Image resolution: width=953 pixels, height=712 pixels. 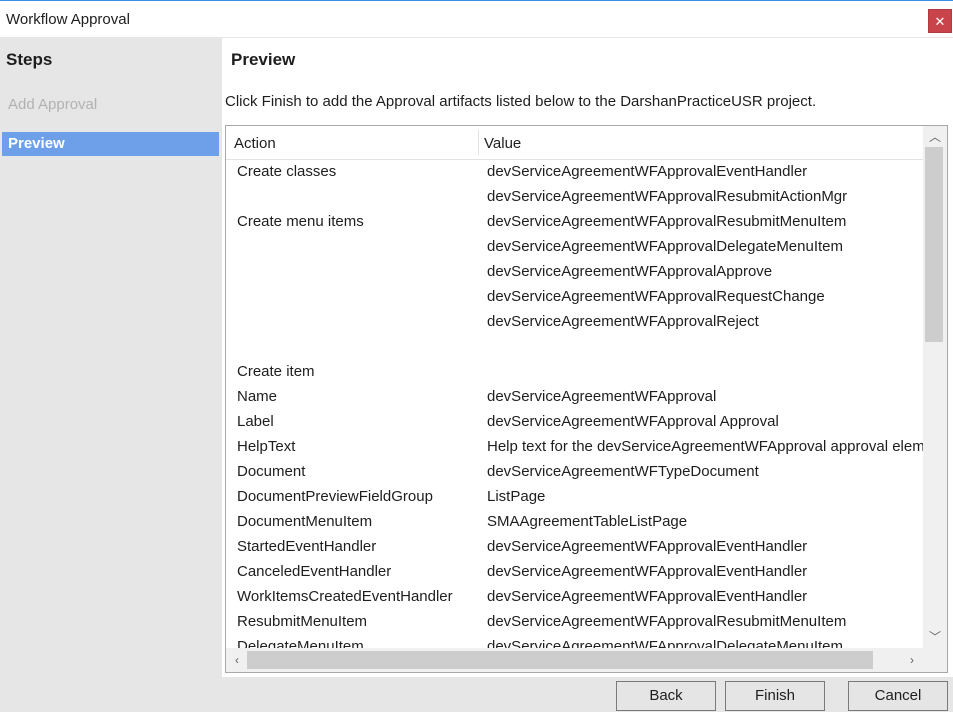 What do you see at coordinates (630, 271) in the screenshot?
I see `cell-value: devServiceAgreementWFApprovalApprove` at bounding box center [630, 271].